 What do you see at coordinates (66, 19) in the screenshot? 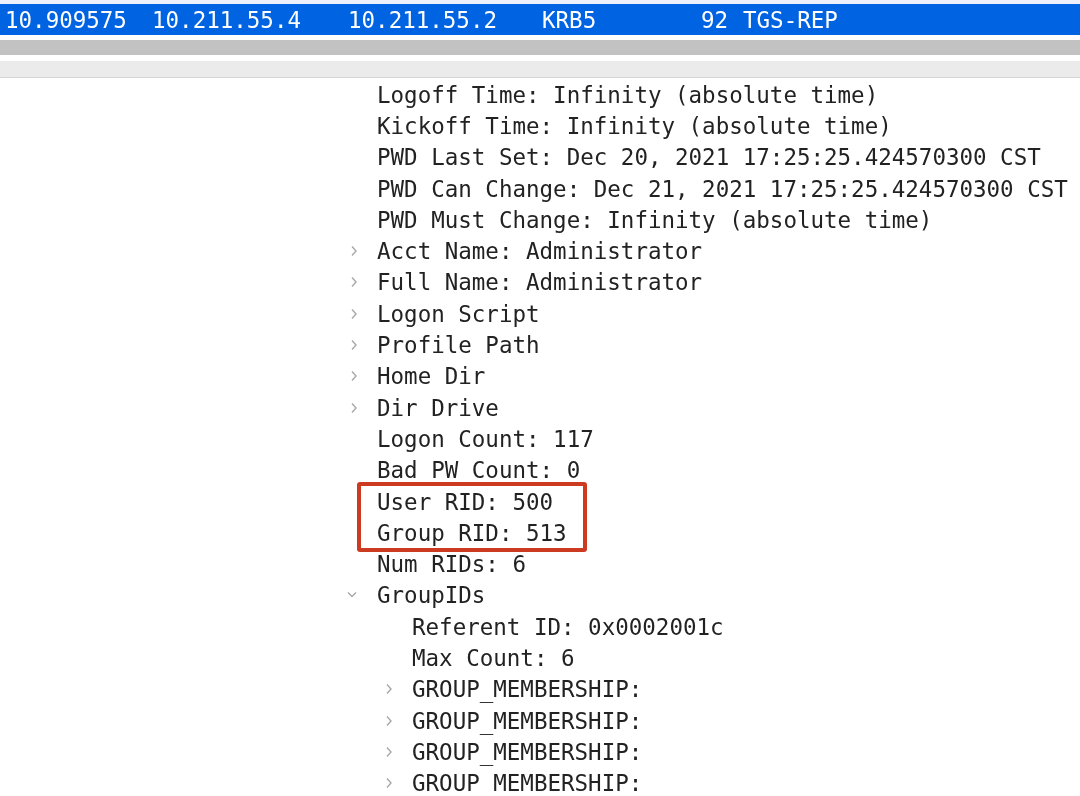
I see `time-cell-text: 10.909575` at bounding box center [66, 19].